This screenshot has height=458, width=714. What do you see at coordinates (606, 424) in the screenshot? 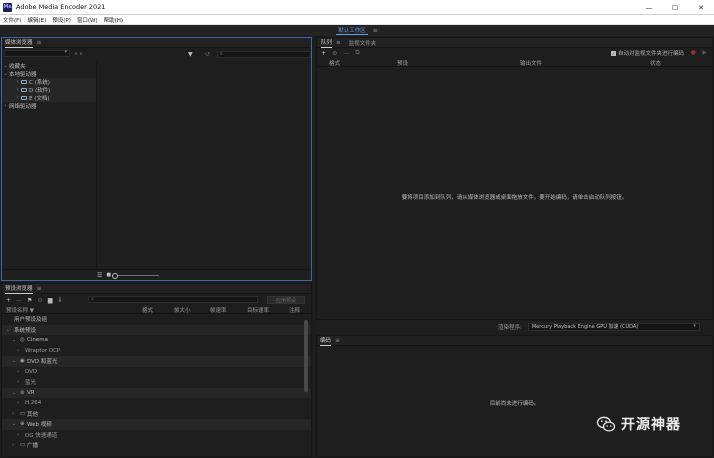
I see `wechat-logo-icon` at bounding box center [606, 424].